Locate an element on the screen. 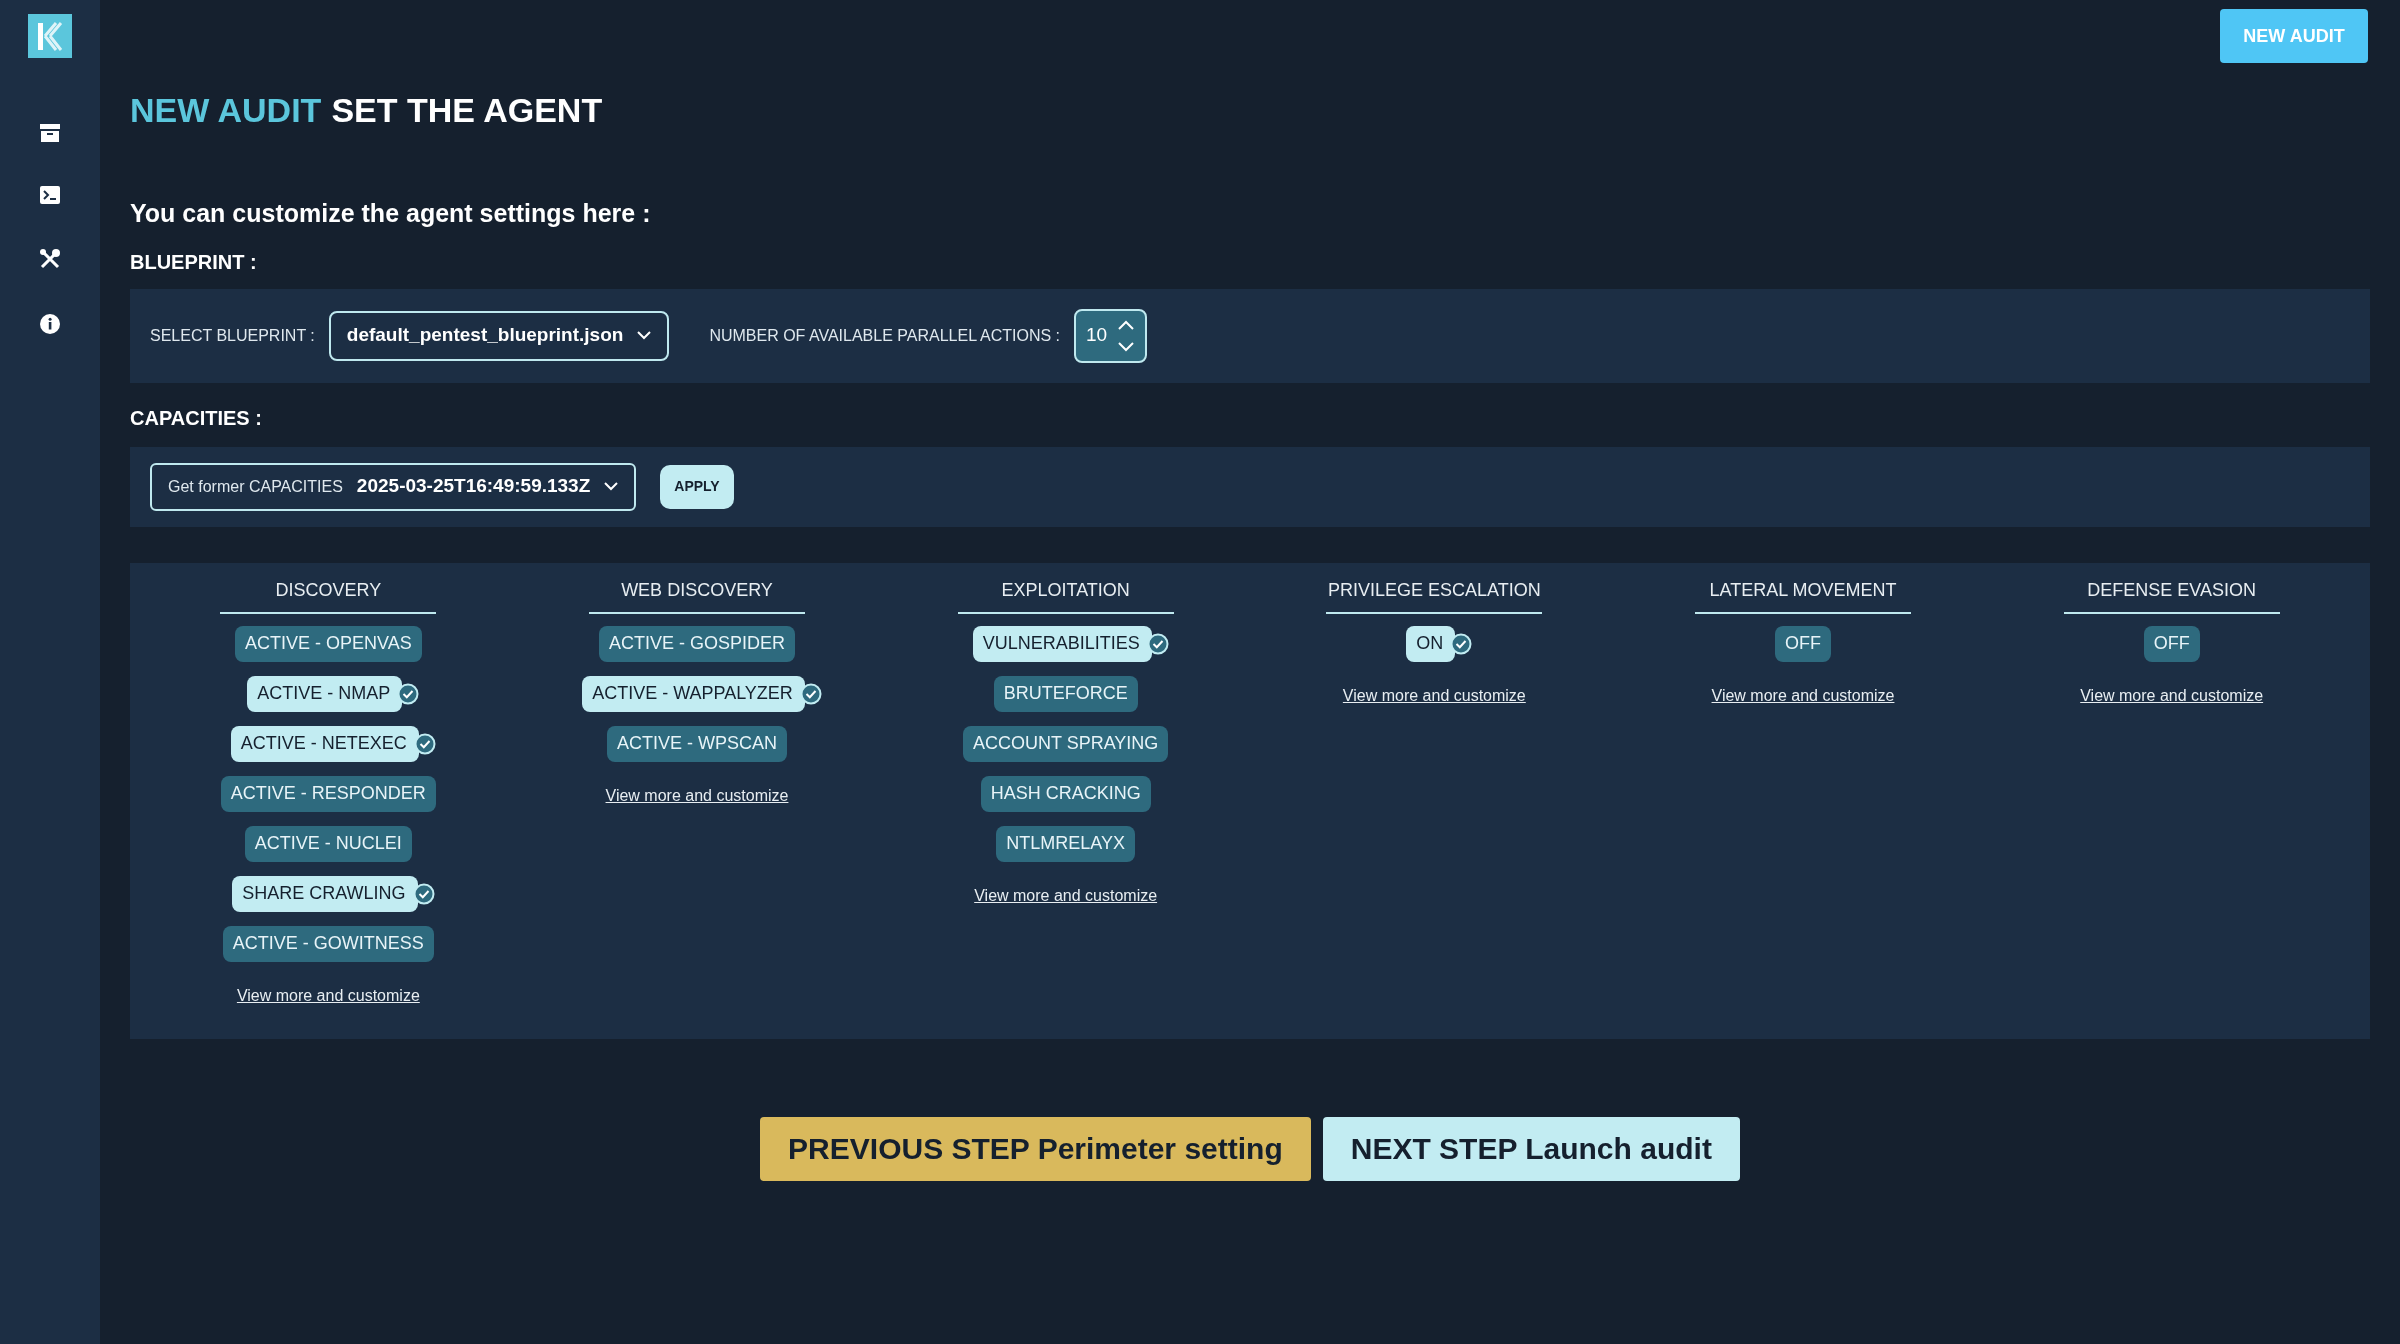 Image resolution: width=2400 pixels, height=1344 pixels. category-heading: DEFENSE EVASION is located at coordinates (2171, 595).